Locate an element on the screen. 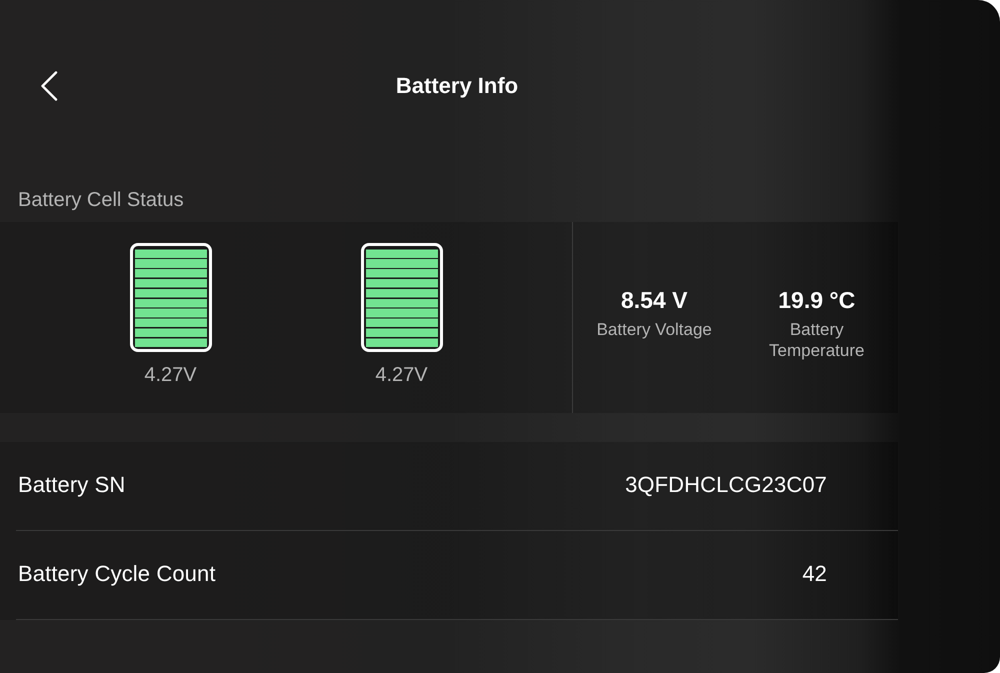 The height and width of the screenshot is (673, 1000). stat-label: Battery Voltage is located at coordinates (654, 329).